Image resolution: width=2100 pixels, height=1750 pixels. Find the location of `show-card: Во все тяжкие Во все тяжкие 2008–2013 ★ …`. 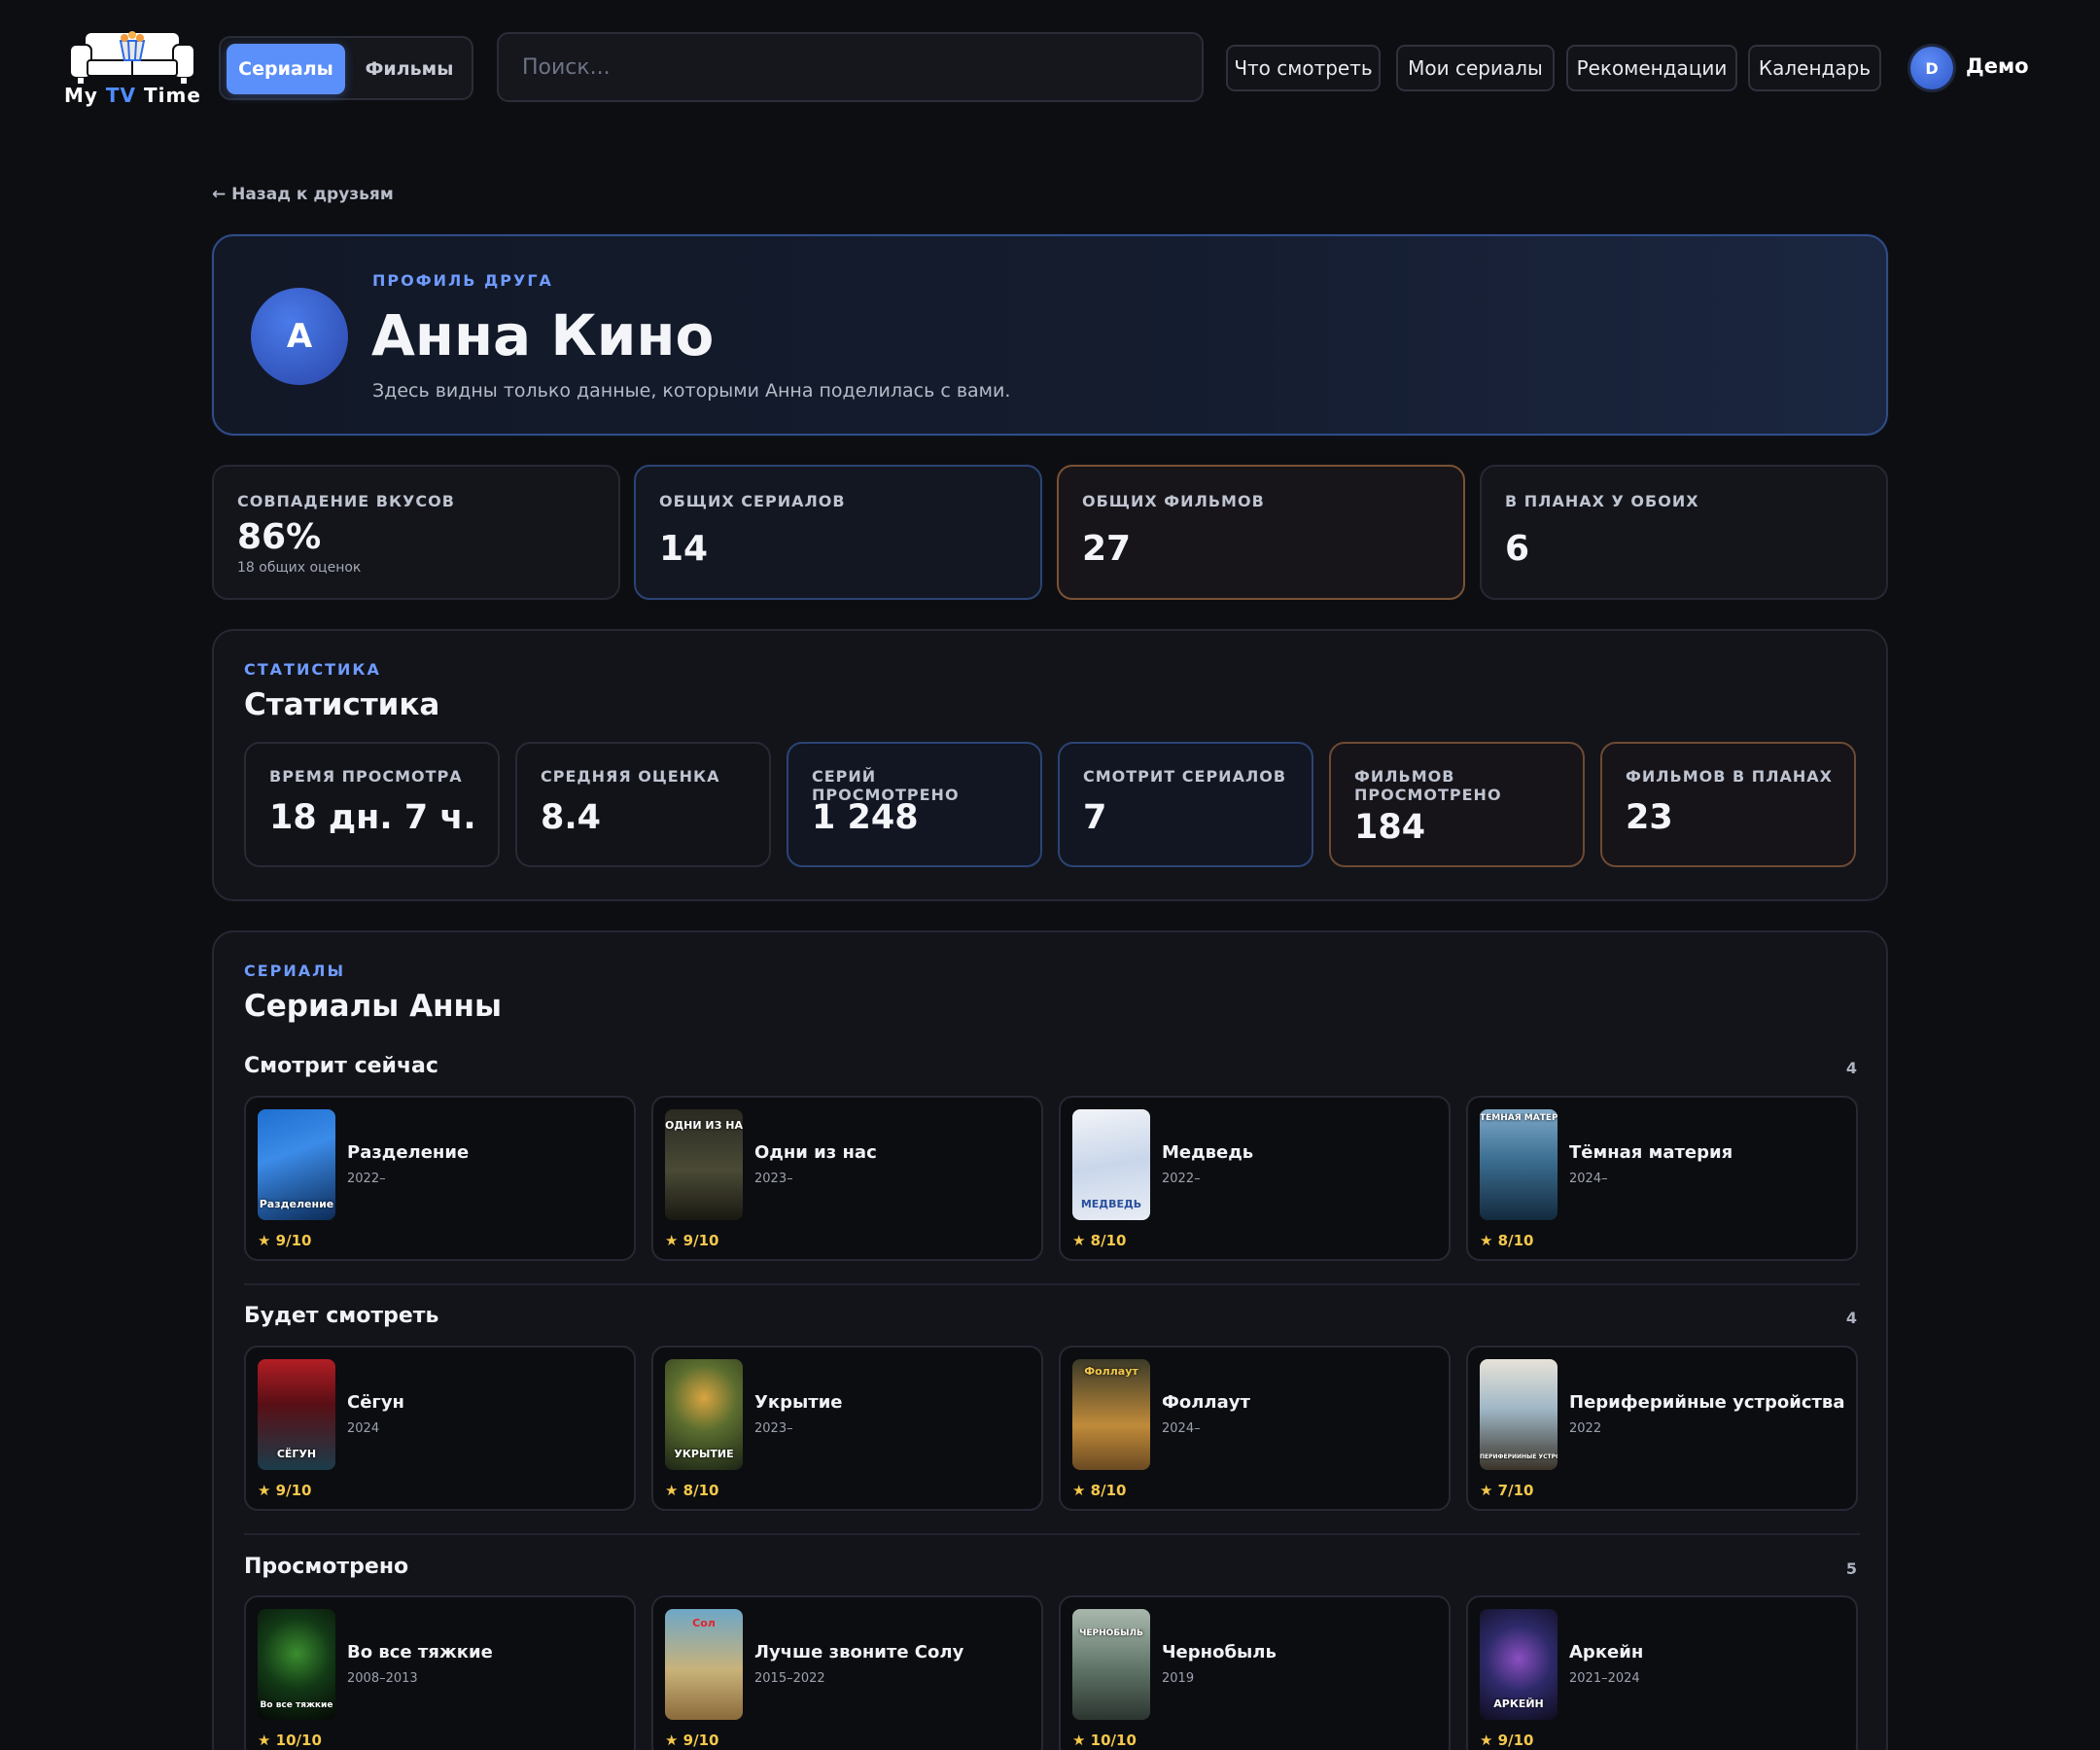

show-card: Во все тяжкие Во все тяжкие 2008–2013 ★ … is located at coordinates (440, 1672).